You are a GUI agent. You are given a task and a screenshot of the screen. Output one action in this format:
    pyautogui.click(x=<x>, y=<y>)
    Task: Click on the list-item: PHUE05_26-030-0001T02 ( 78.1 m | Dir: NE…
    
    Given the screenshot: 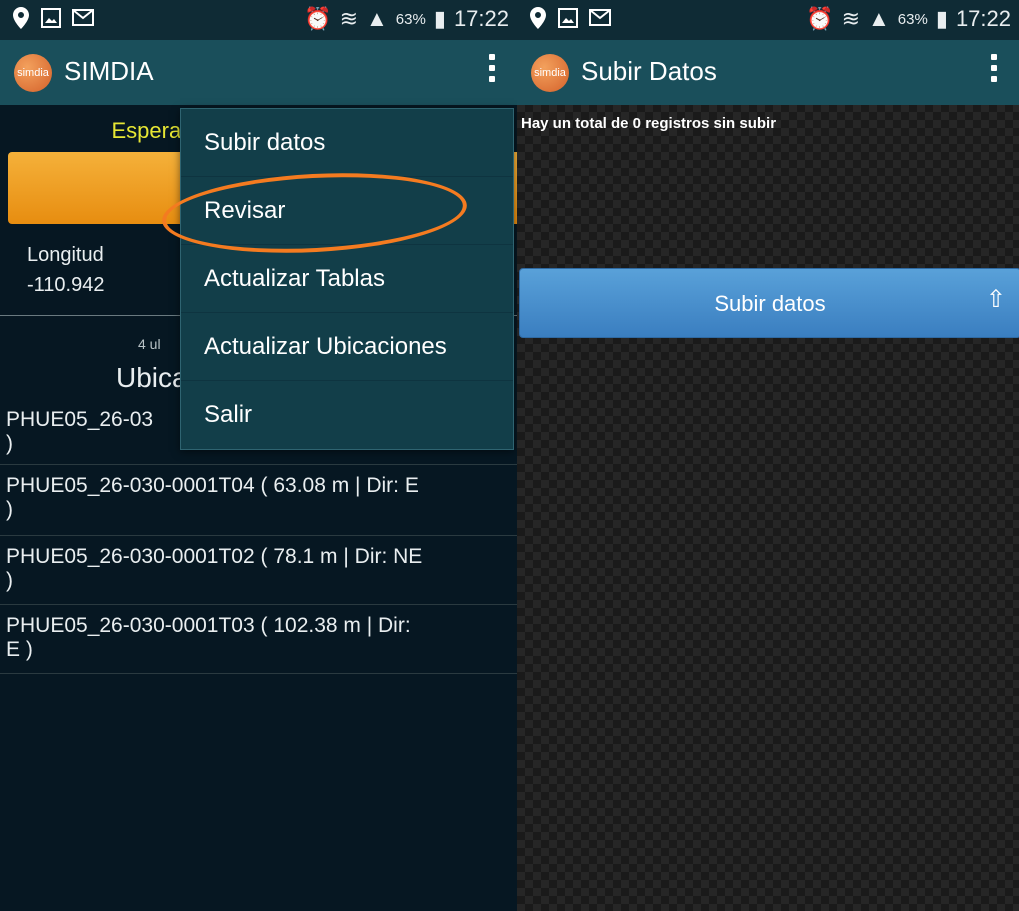 What is the action you would take?
    pyautogui.click(x=258, y=571)
    